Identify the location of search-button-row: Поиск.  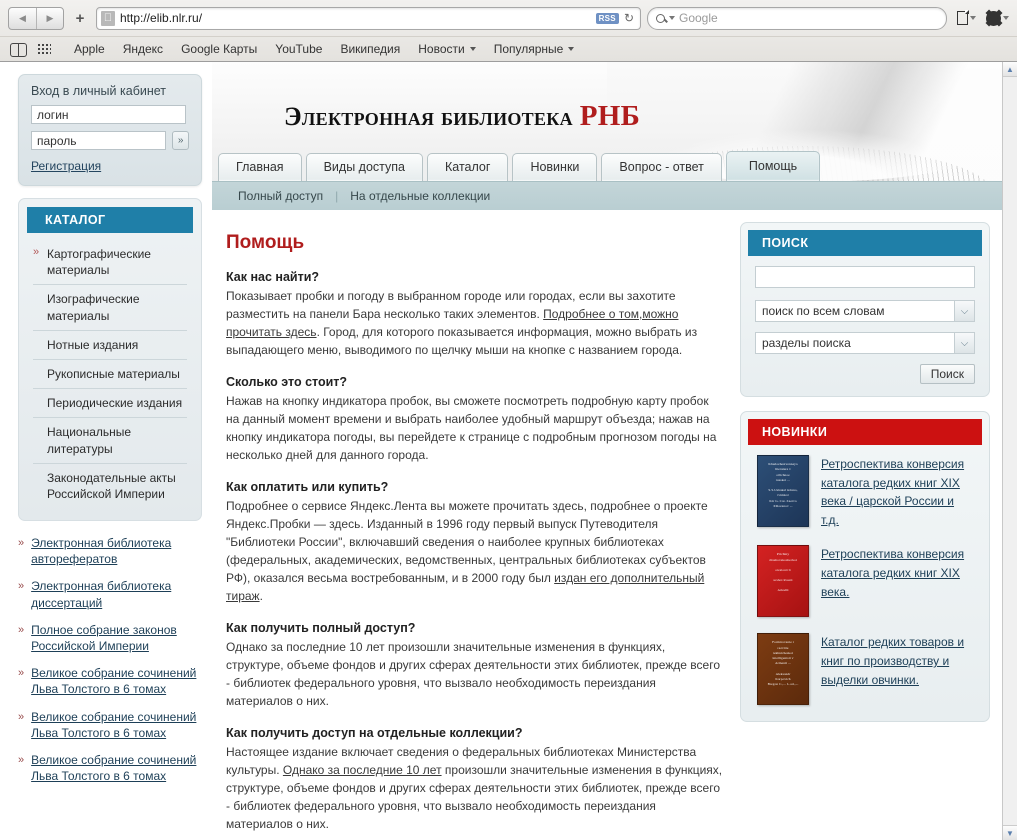
(865, 374).